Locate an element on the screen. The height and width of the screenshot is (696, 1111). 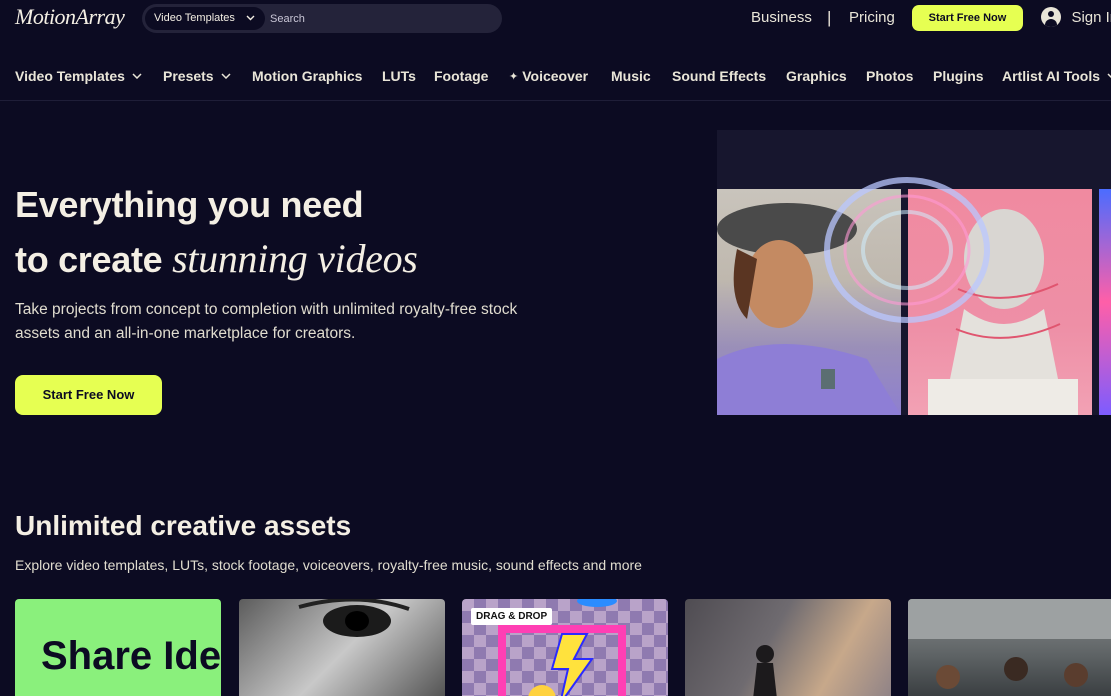
sparkle-icon: ✦ is located at coordinates (514, 77).